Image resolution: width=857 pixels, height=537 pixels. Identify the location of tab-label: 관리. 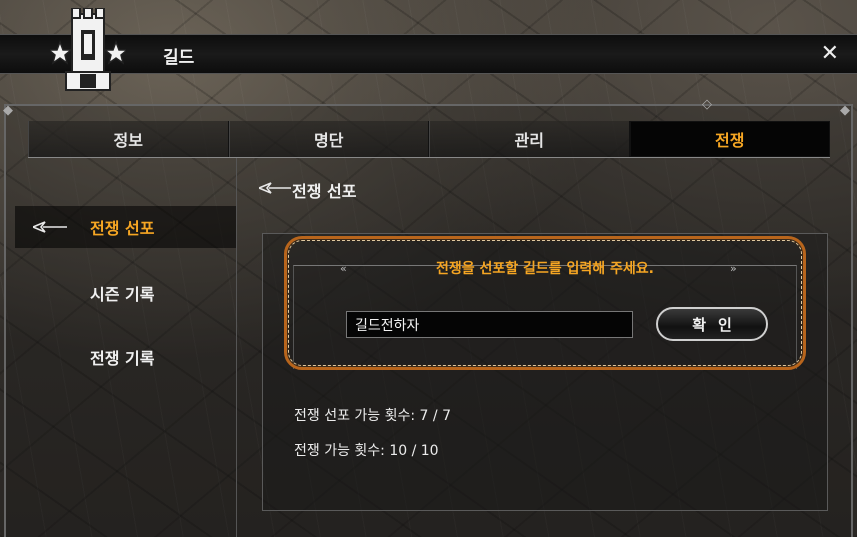
(529, 140).